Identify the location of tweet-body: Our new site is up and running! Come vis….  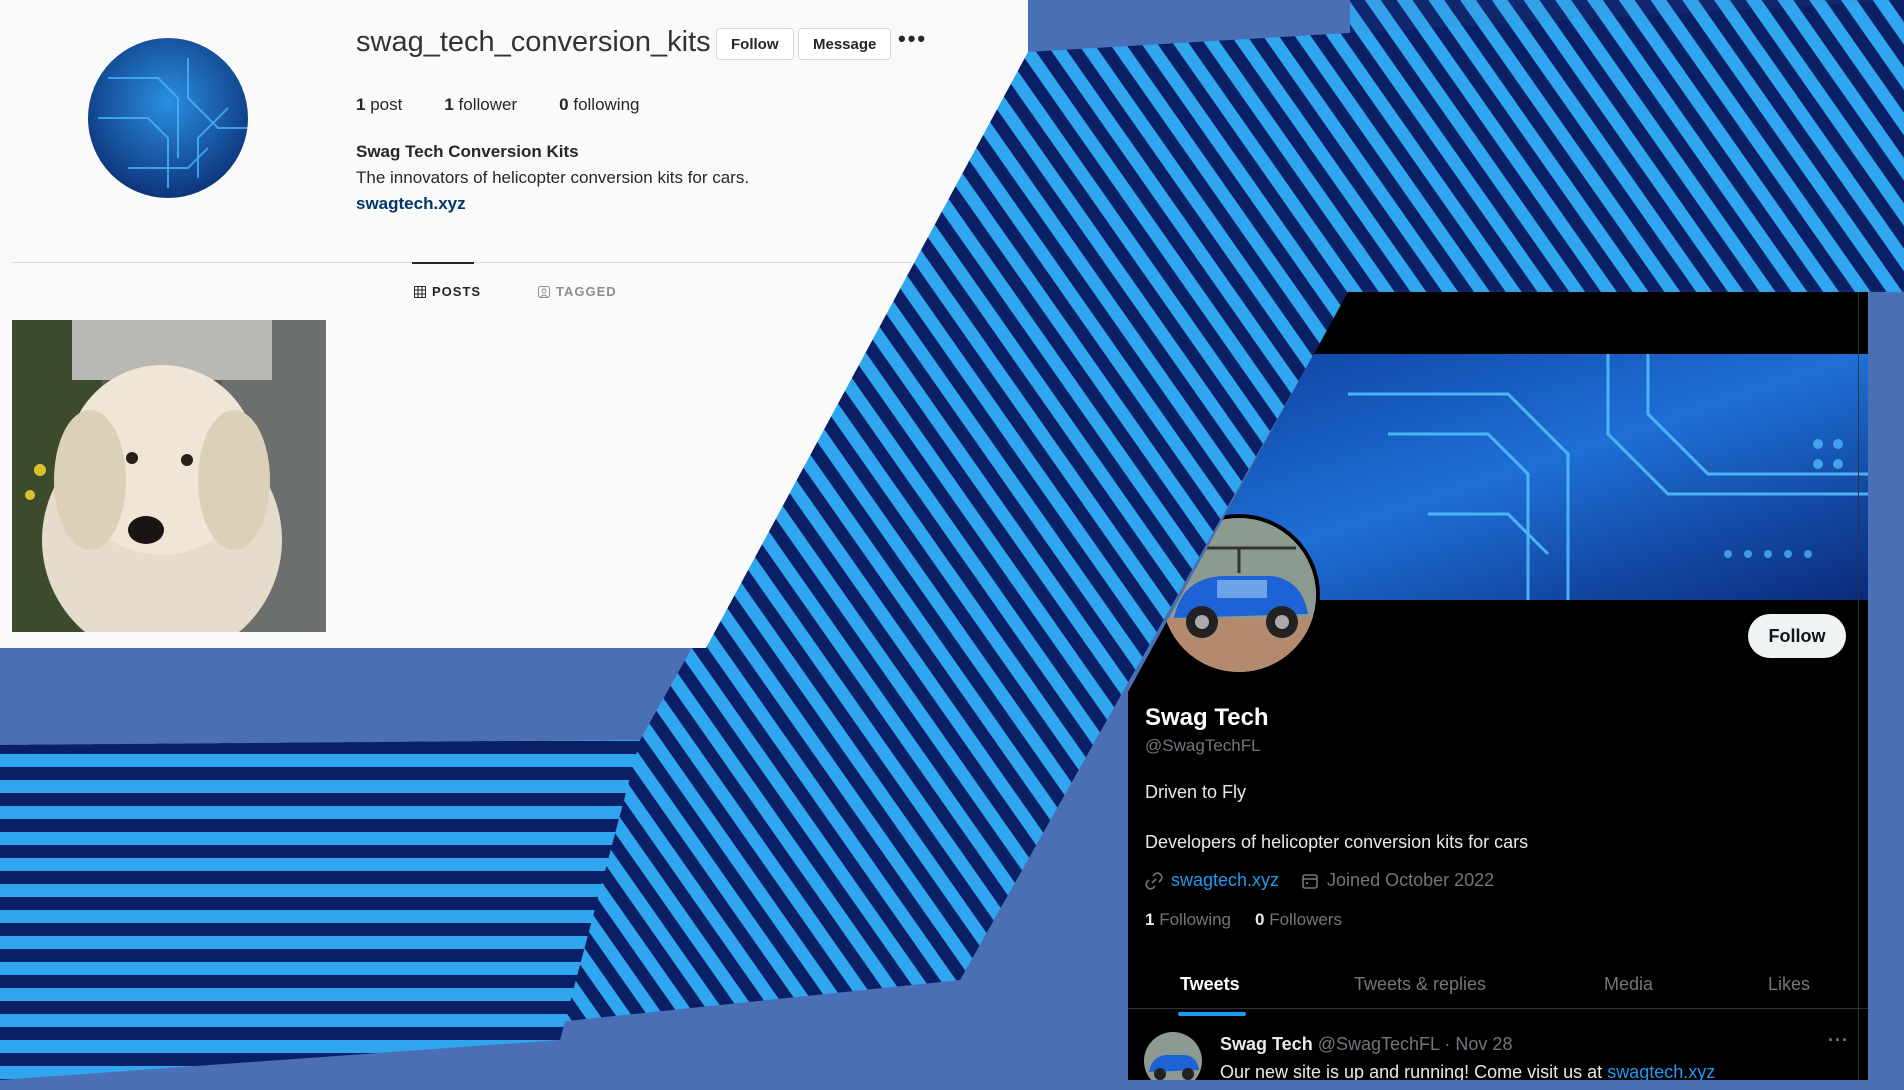
(1414, 1072).